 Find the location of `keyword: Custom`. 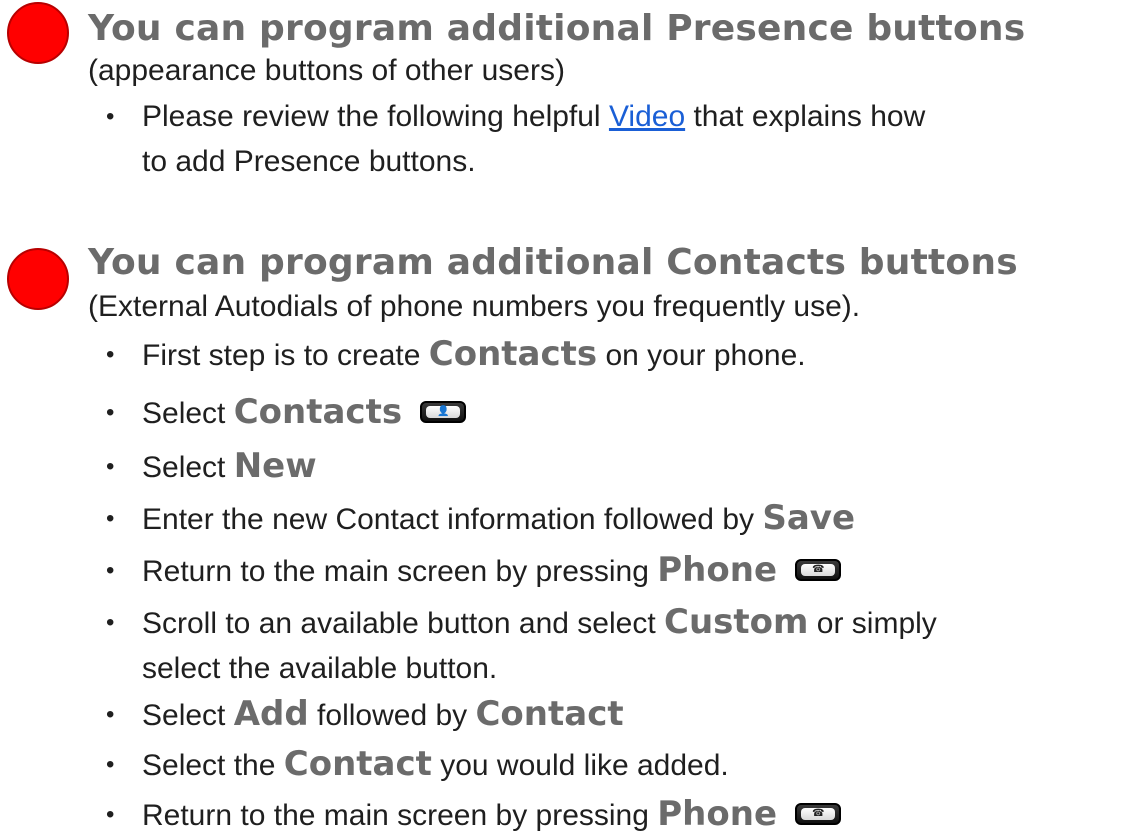

keyword: Custom is located at coordinates (736, 622).